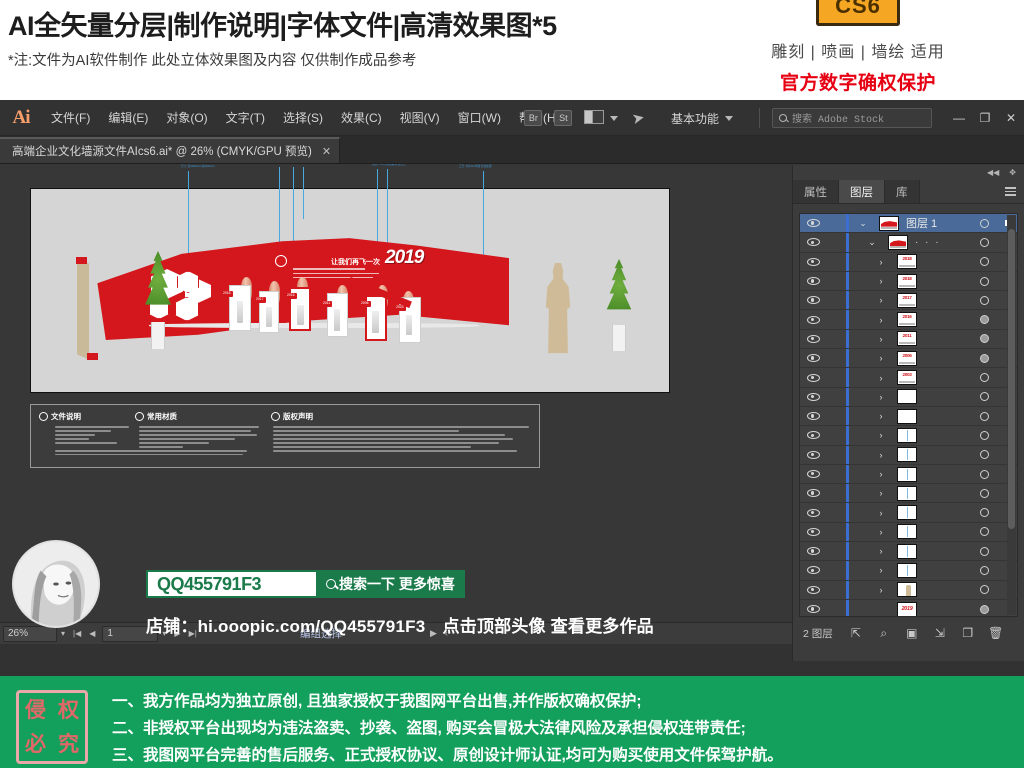  I want to click on make-clipping-mask-icon: ▣, so click(912, 633).